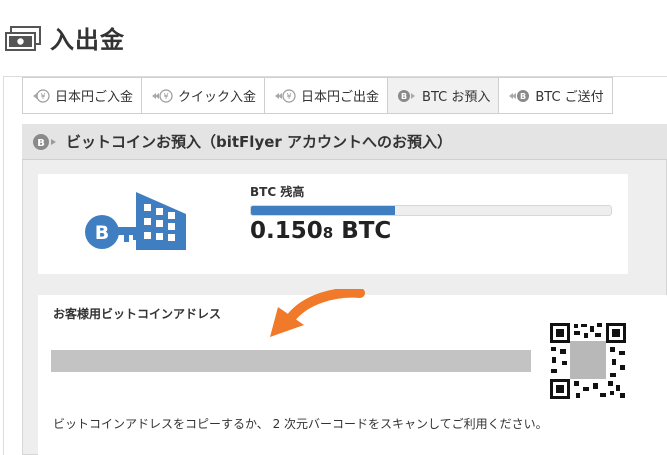 The width and height of the screenshot is (667, 455). I want to click on tab-btc-deposit: B BTC お預入, so click(443, 95).